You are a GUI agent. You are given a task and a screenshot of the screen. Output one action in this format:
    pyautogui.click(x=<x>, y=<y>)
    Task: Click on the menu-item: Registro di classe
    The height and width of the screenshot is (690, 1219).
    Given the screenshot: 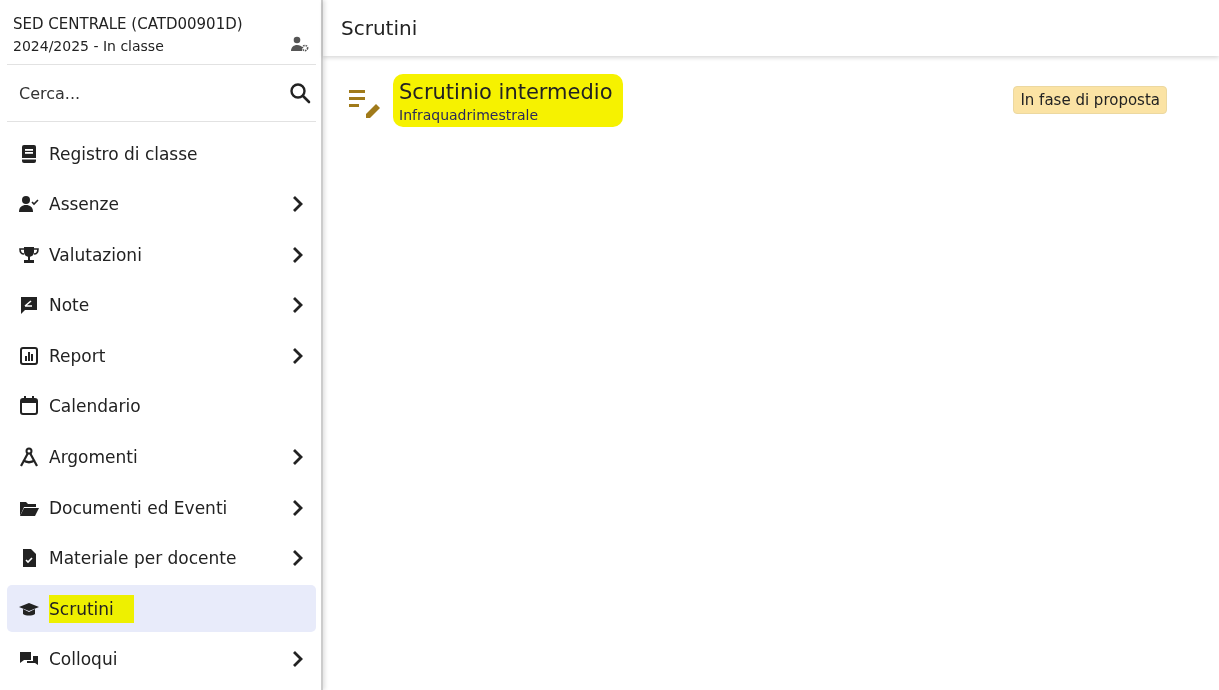 What is the action you would take?
    pyautogui.click(x=161, y=153)
    